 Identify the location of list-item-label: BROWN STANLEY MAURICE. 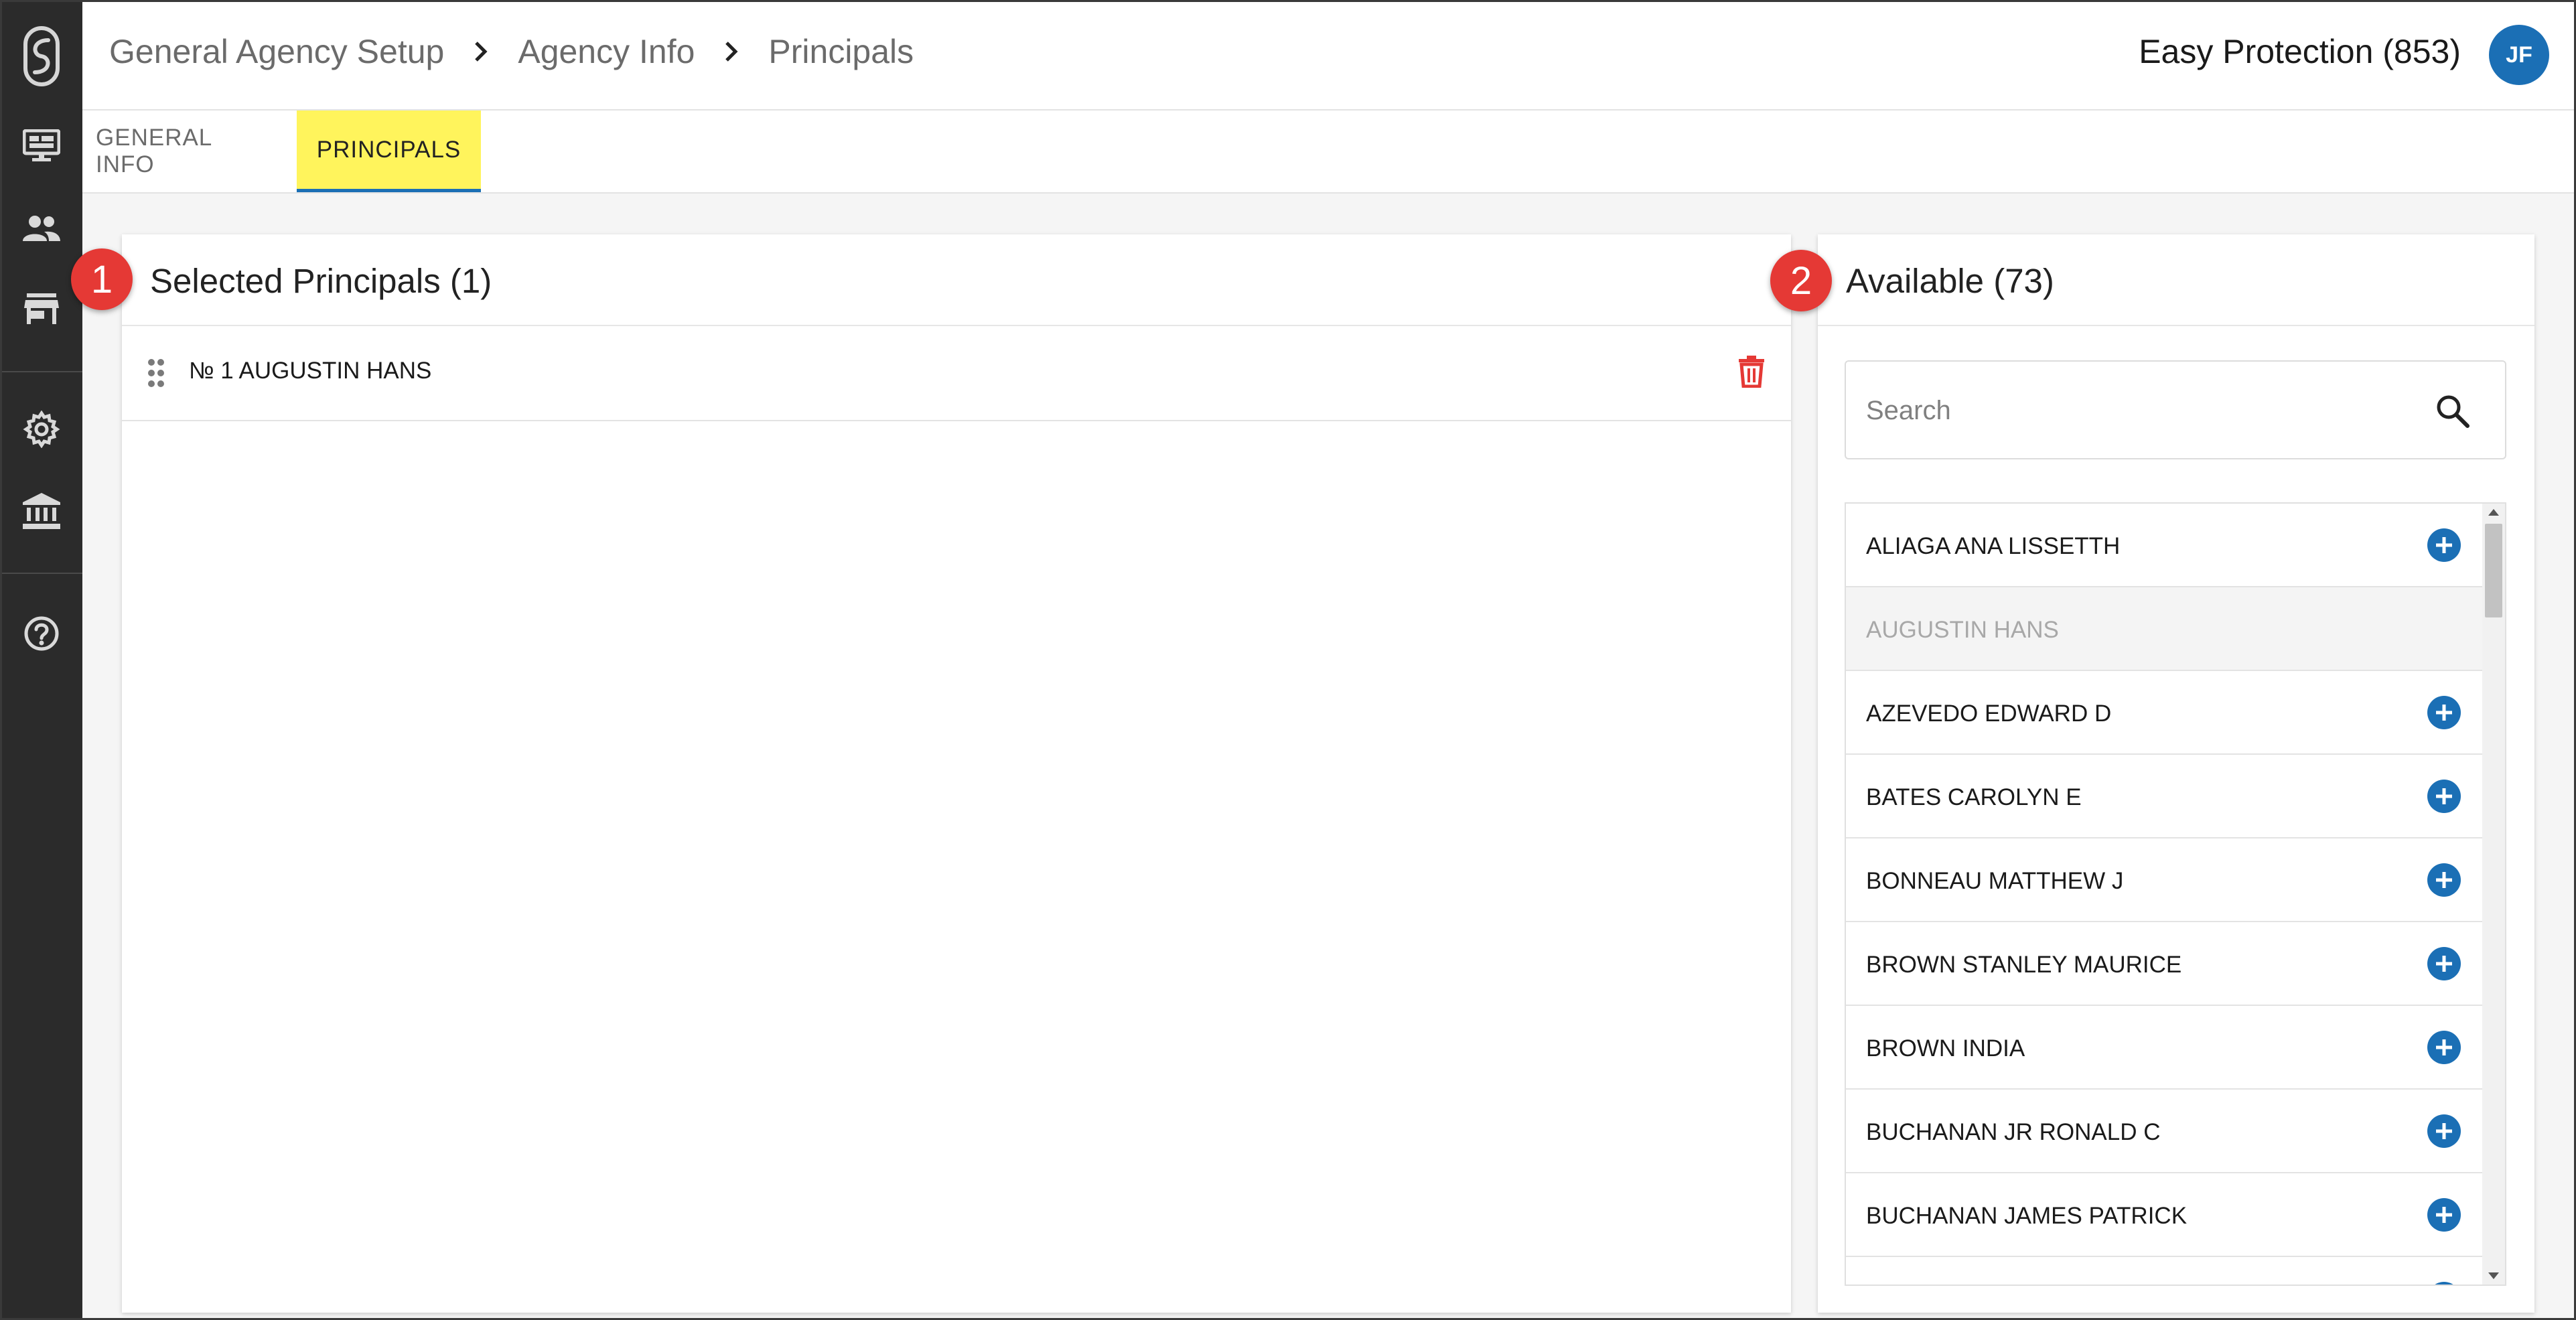
(2024, 965).